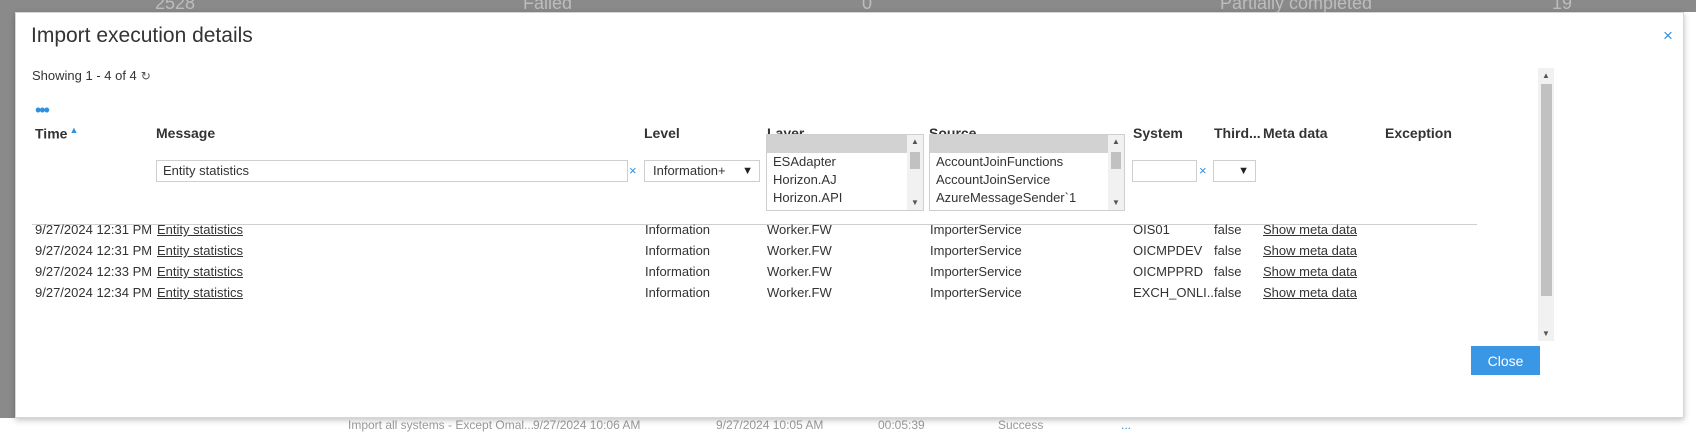 This screenshot has height=442, width=1696. What do you see at coordinates (1021, 425) in the screenshot?
I see `background-row-status: Success` at bounding box center [1021, 425].